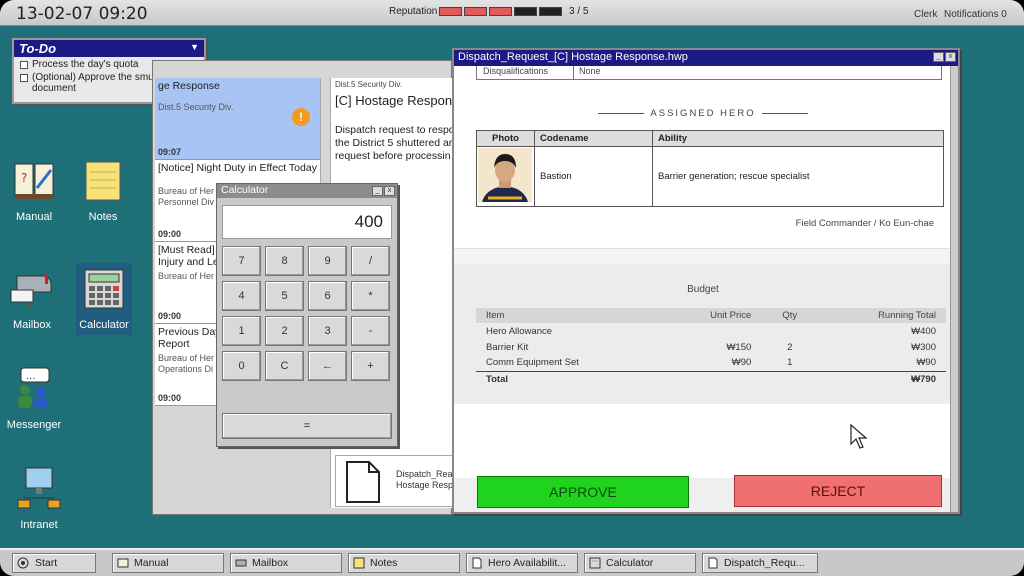 The height and width of the screenshot is (576, 1024). Describe the element at coordinates (34, 181) in the screenshot. I see `manual-icon: ?` at that location.